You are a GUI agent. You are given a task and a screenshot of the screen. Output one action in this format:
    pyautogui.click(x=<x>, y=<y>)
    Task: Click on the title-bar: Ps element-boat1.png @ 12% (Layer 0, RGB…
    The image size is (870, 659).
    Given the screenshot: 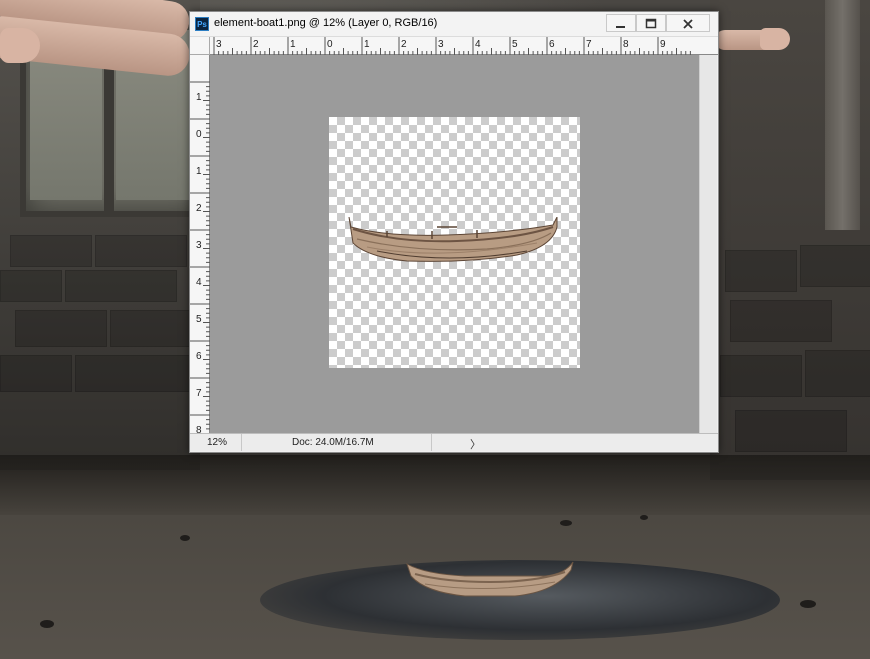 What is the action you would take?
    pyautogui.click(x=454, y=24)
    